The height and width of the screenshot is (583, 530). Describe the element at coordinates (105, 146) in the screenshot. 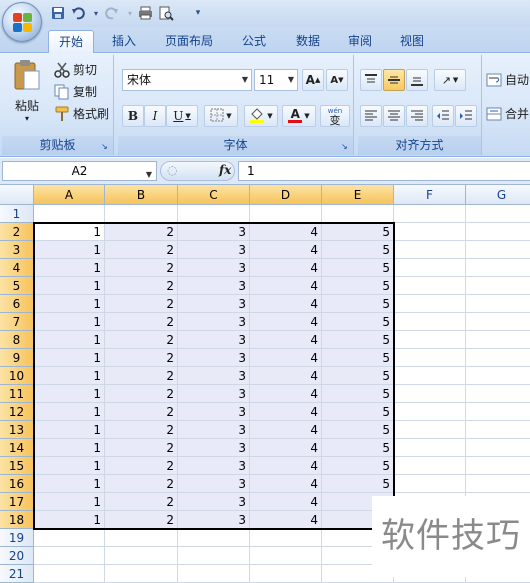

I see `clipboard-launcher-icon: ↘` at that location.